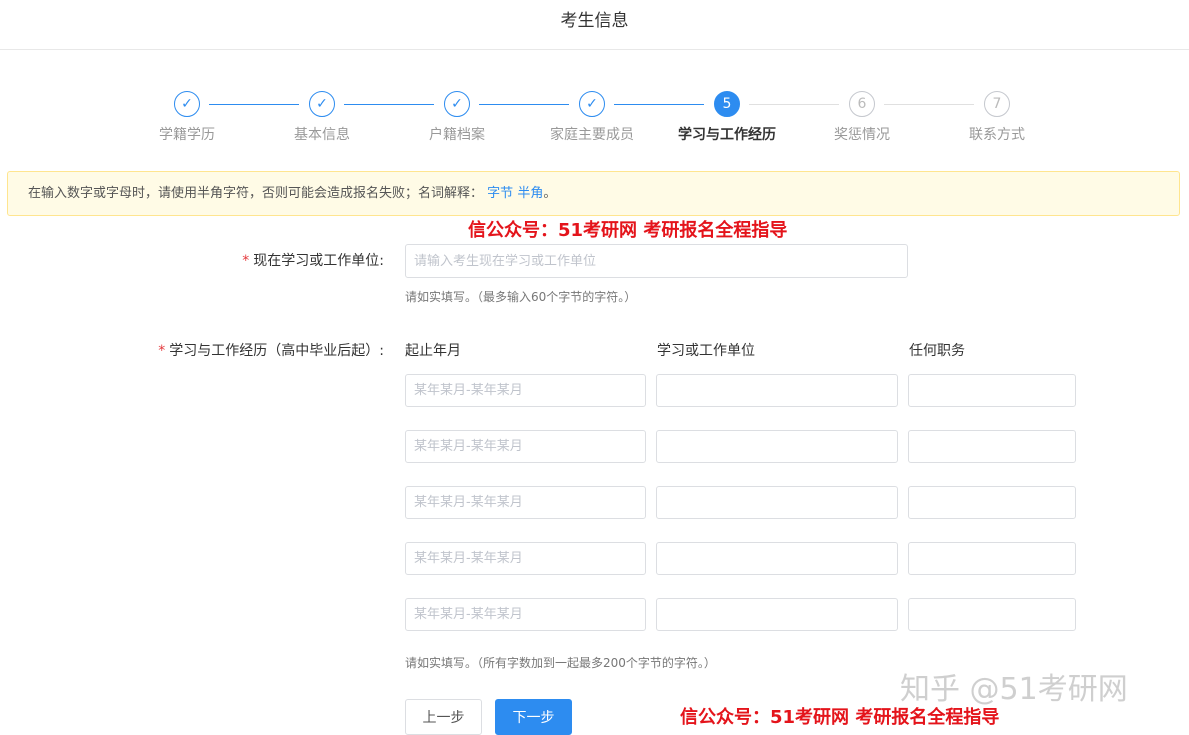 The width and height of the screenshot is (1189, 735). I want to click on notice-text: 在输入数字或字母时，请使用半角字符，否则可能会造成报名失败；名词解释：, so click(256, 193).